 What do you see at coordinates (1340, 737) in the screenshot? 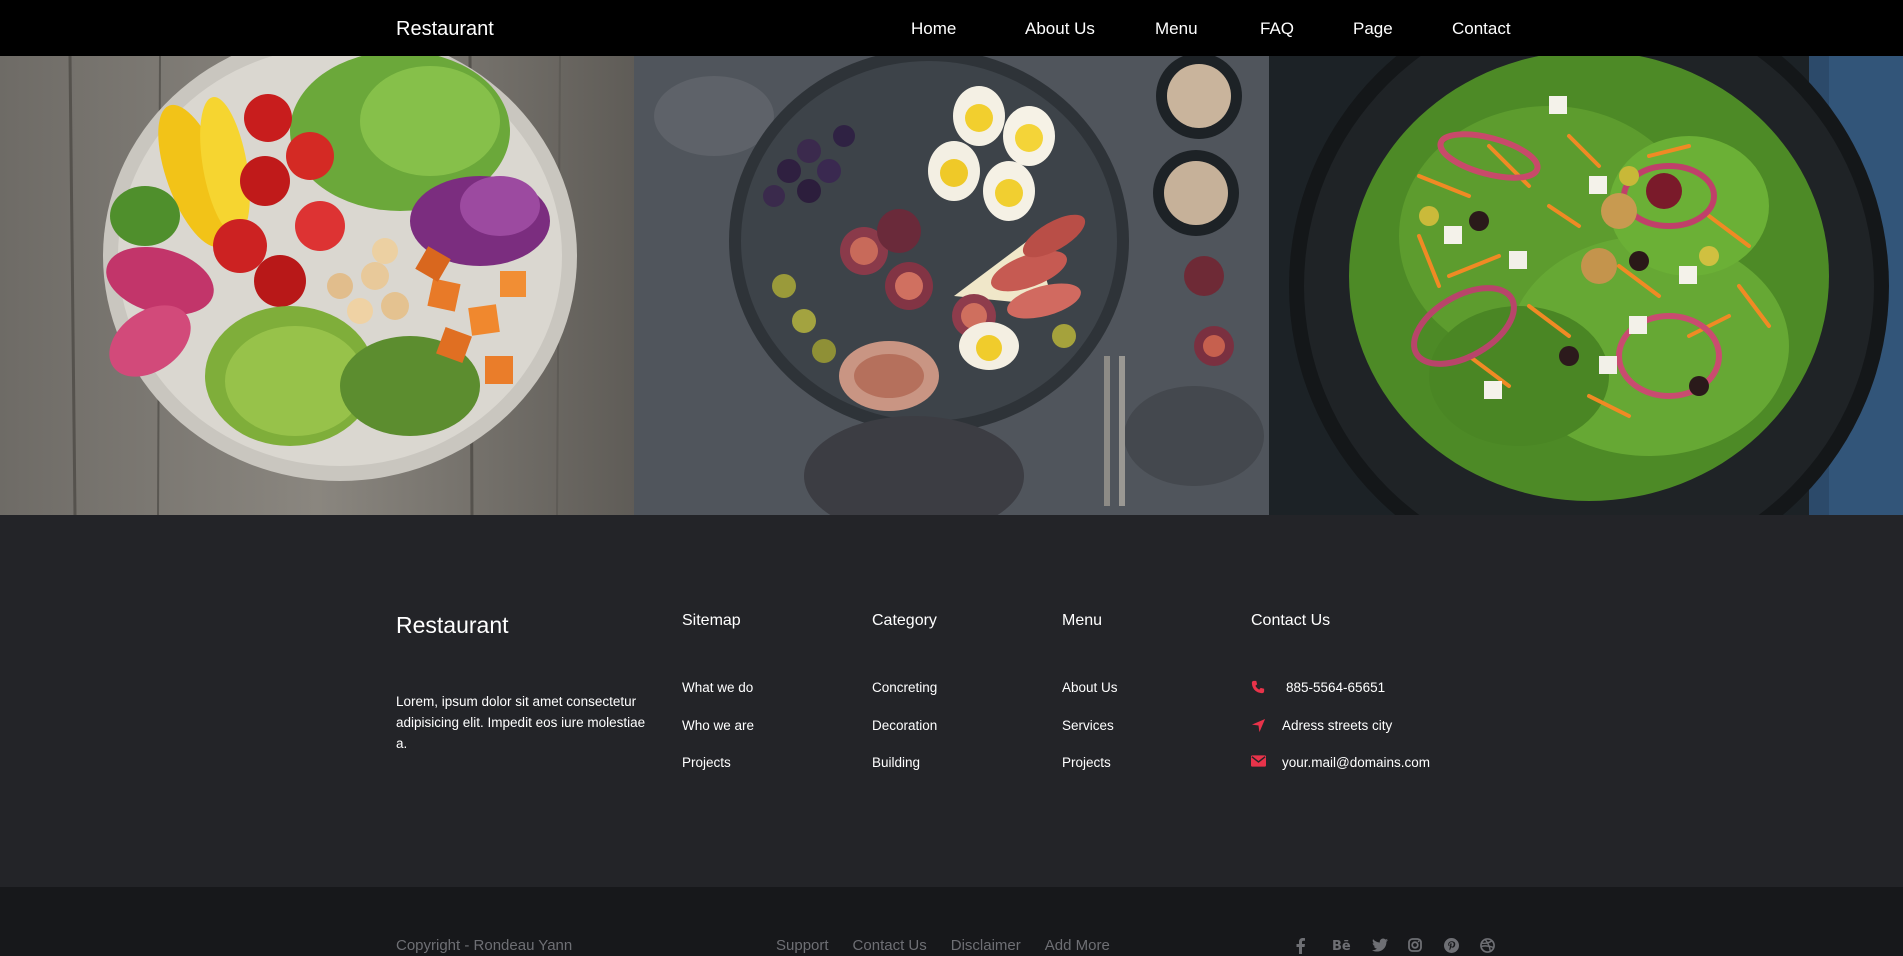
I see `contact-address: Adress streets city` at bounding box center [1340, 737].